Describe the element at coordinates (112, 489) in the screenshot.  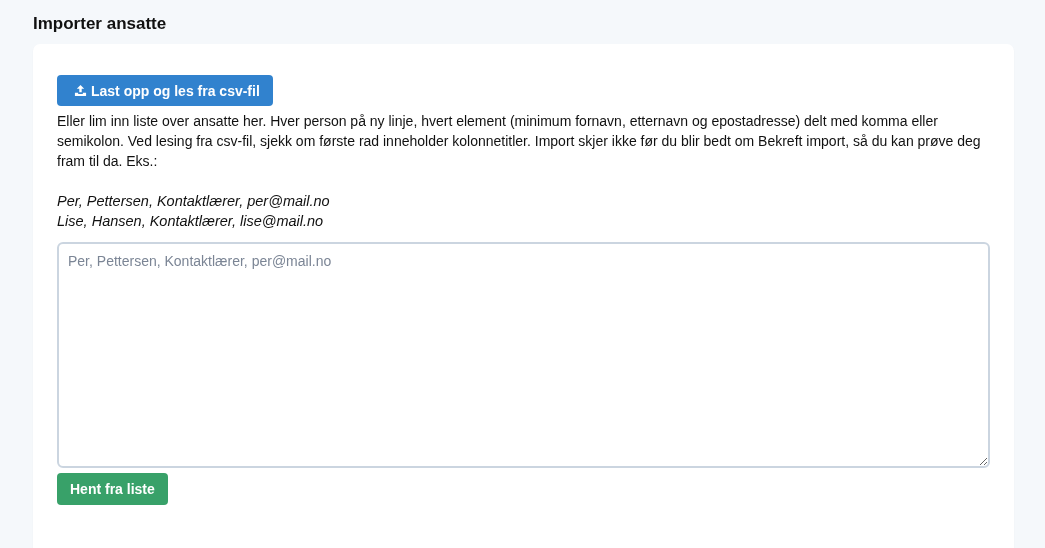
I see `fetch-button: Hent fra liste` at that location.